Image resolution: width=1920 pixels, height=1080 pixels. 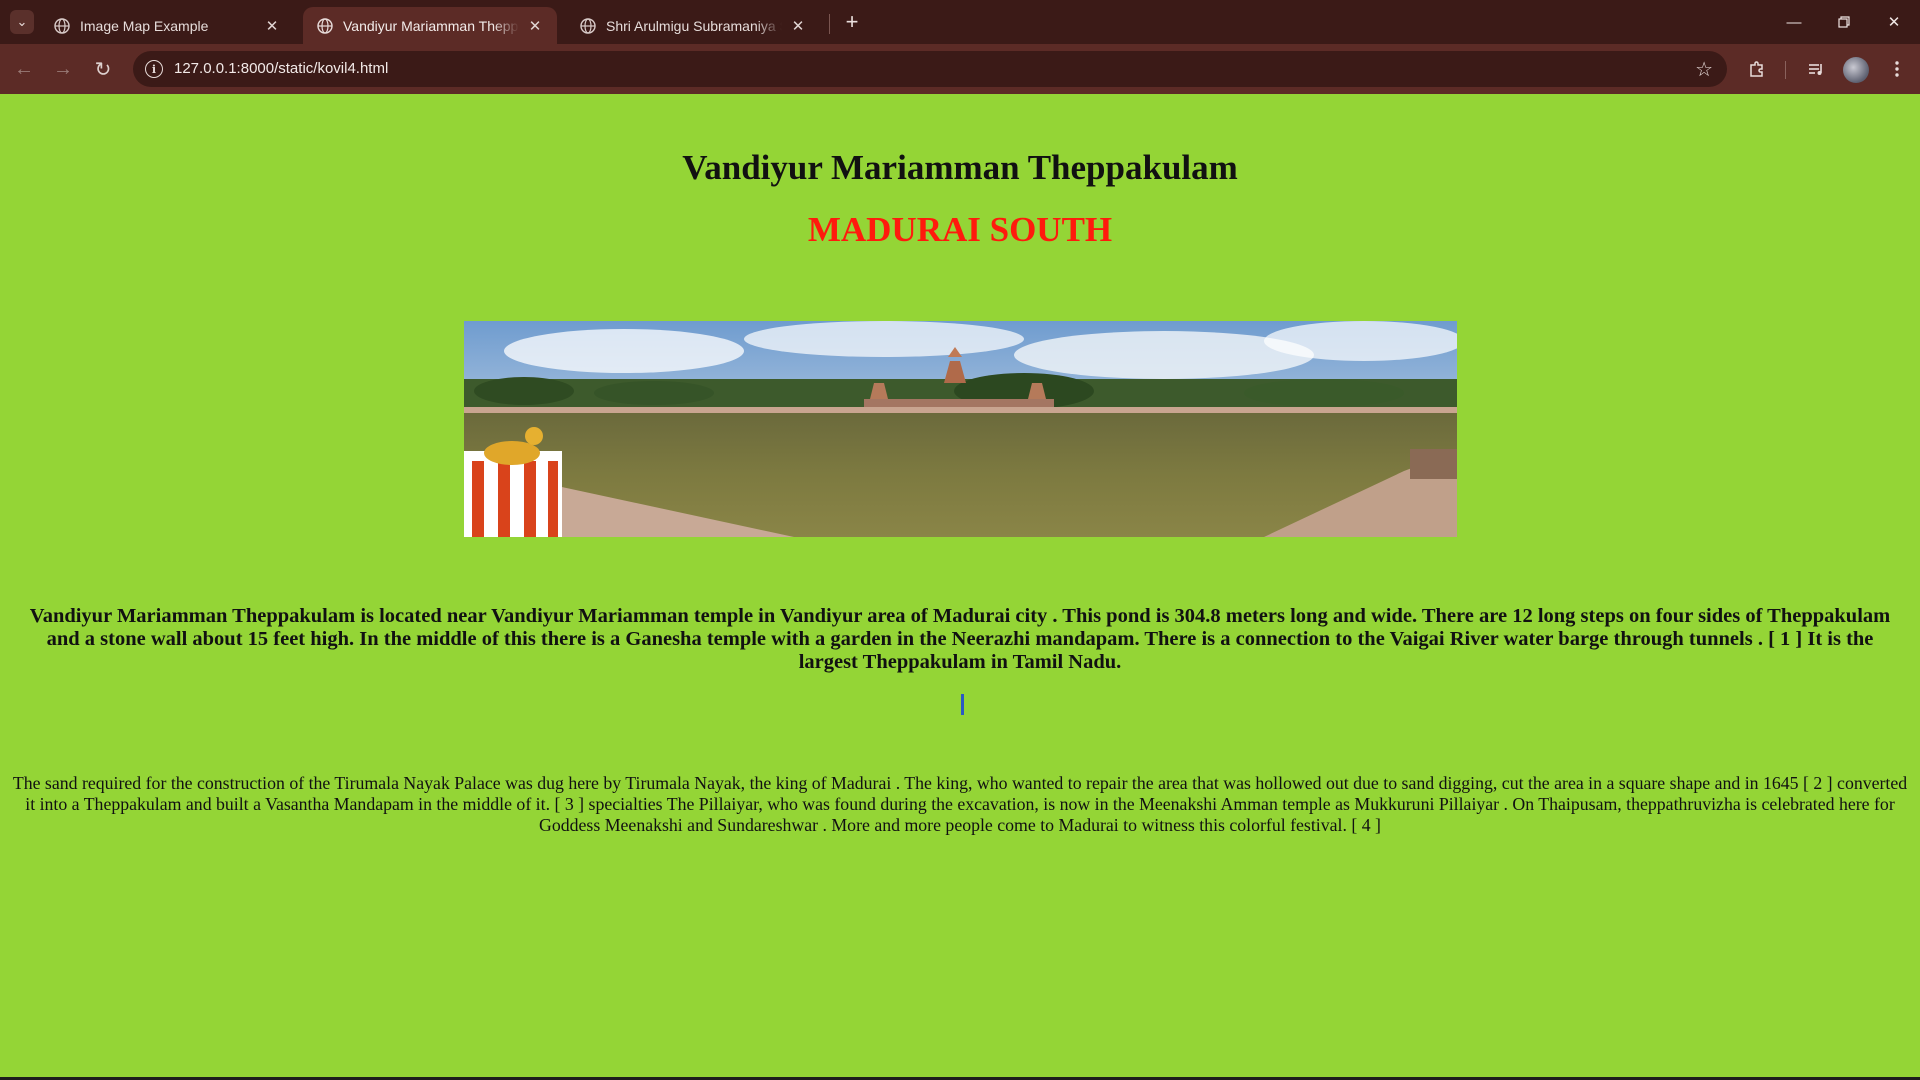 I want to click on avatar-icon, so click(x=1856, y=70).